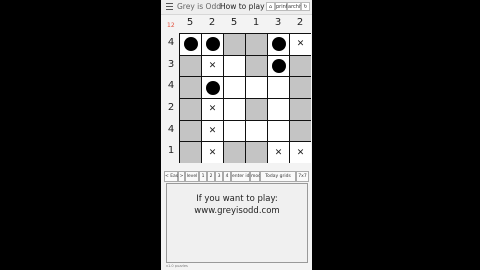  I want to click on footer-text: v1.0 puzzles, so click(177, 266).